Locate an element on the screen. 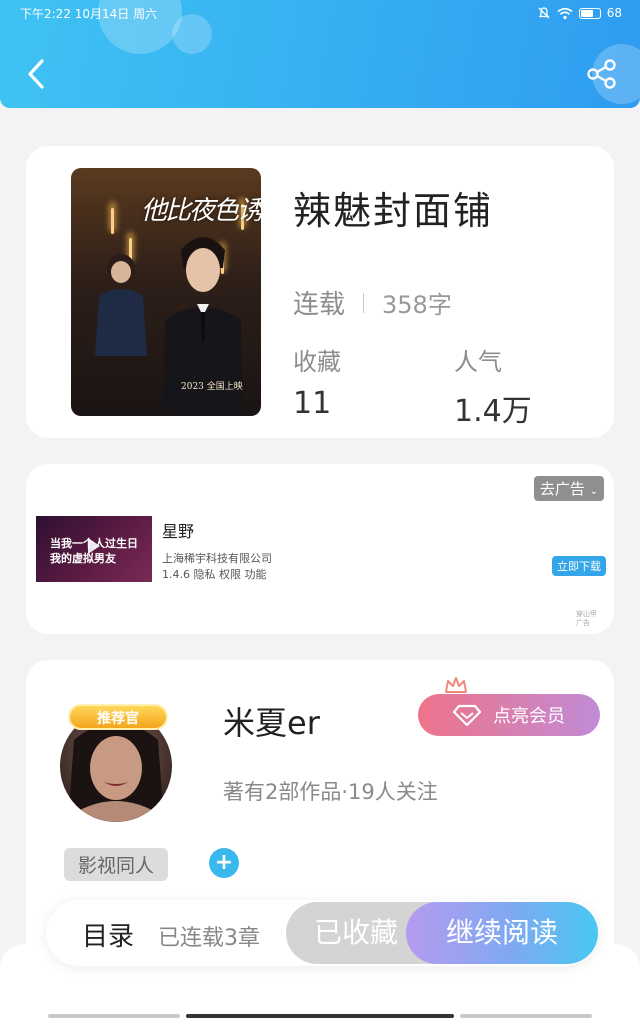  wifi-icon is located at coordinates (565, 13).